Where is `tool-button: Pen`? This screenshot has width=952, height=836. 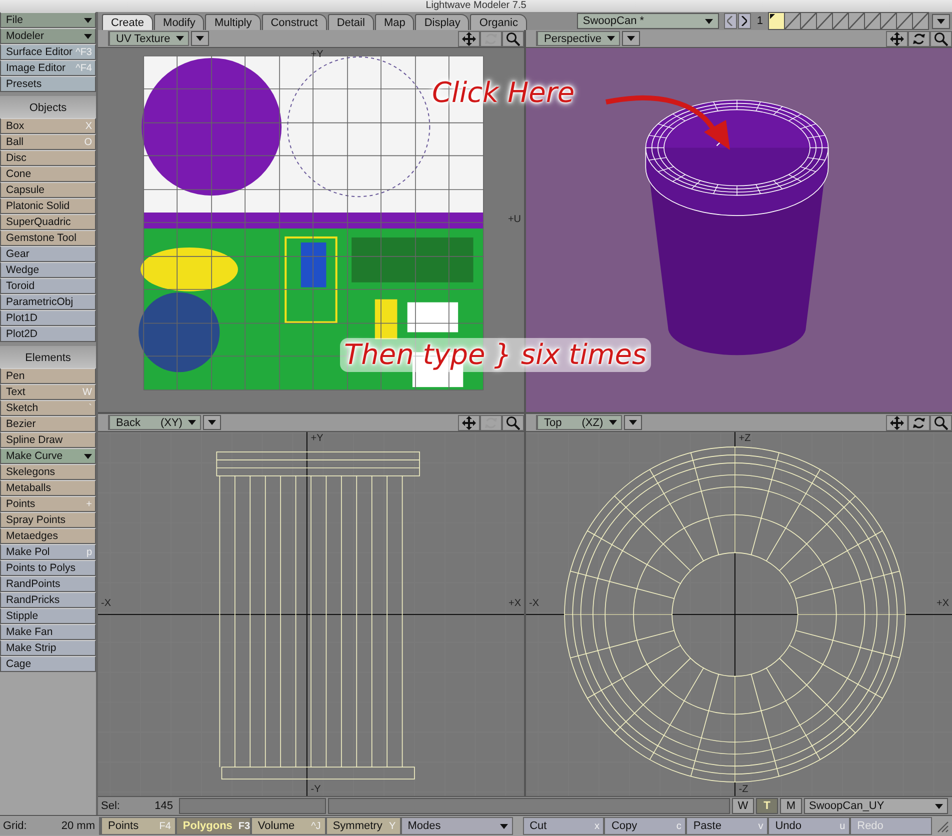
tool-button: Pen is located at coordinates (48, 376).